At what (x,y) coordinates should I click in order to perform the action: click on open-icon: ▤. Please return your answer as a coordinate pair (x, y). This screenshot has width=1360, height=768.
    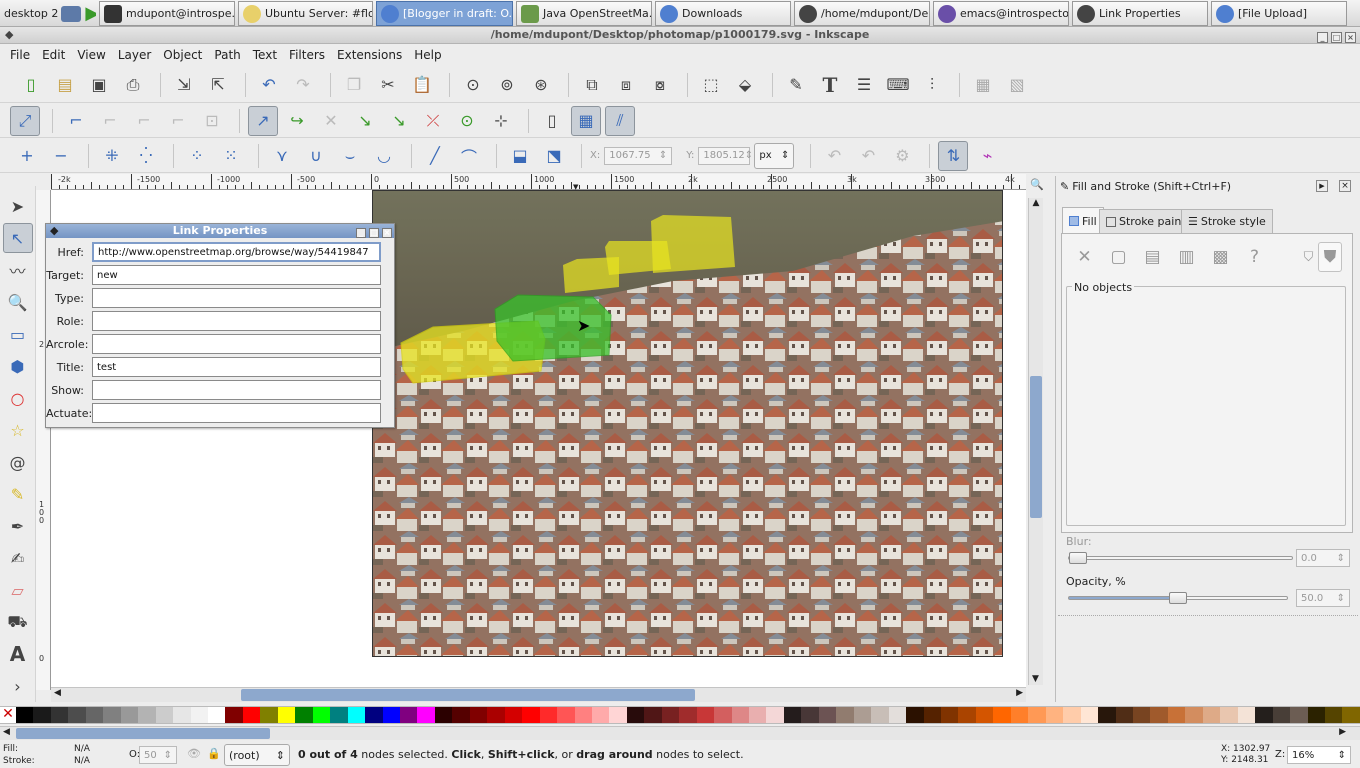
    Looking at the image, I should click on (65, 85).